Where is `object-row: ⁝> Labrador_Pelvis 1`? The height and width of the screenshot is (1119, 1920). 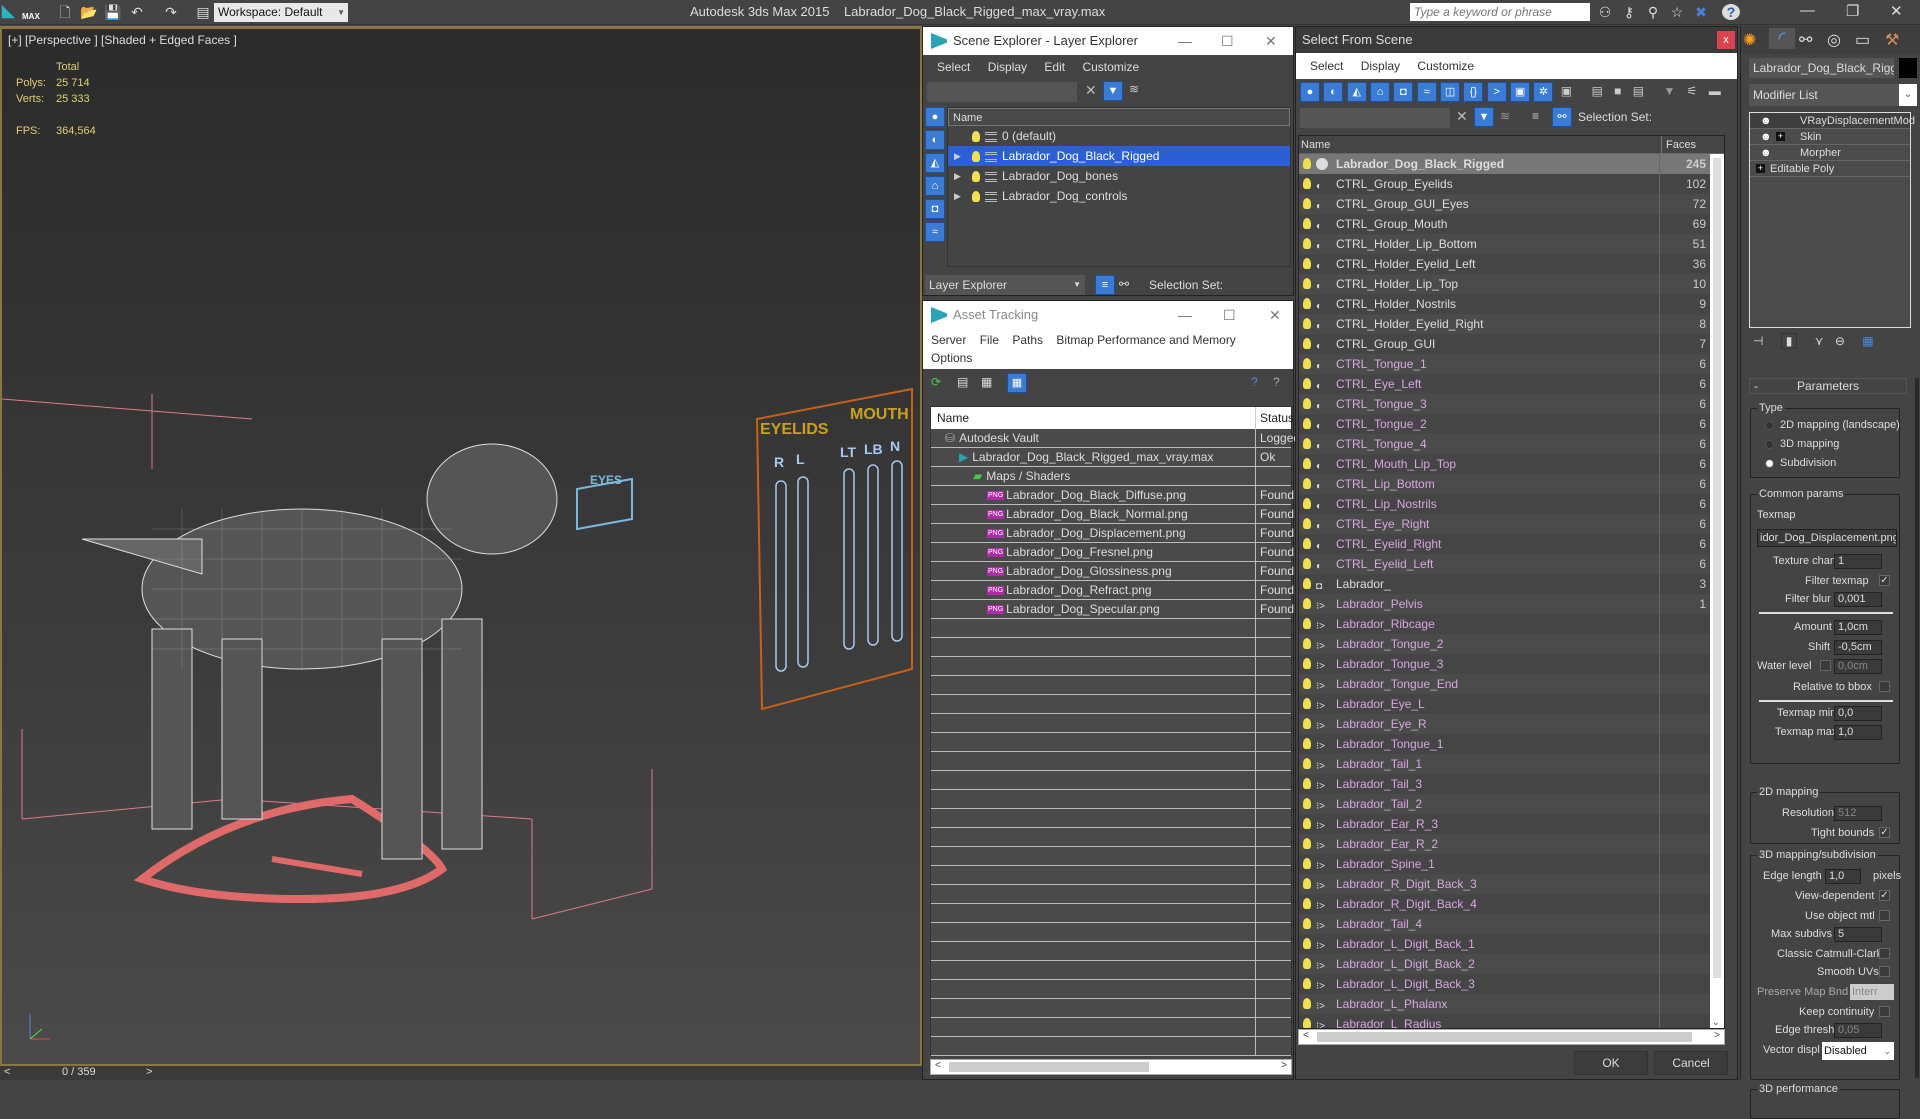 object-row: ⁝> Labrador_Pelvis 1 is located at coordinates (1504, 604).